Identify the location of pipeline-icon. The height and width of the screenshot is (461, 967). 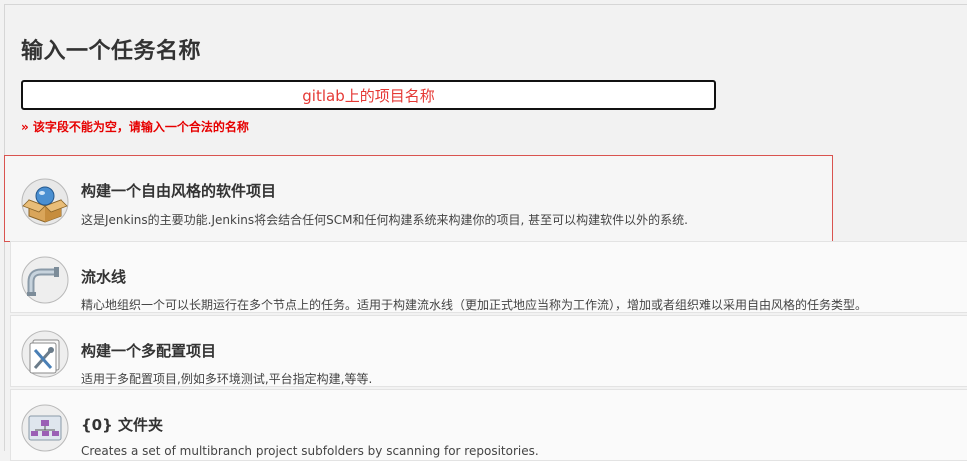
(45, 280).